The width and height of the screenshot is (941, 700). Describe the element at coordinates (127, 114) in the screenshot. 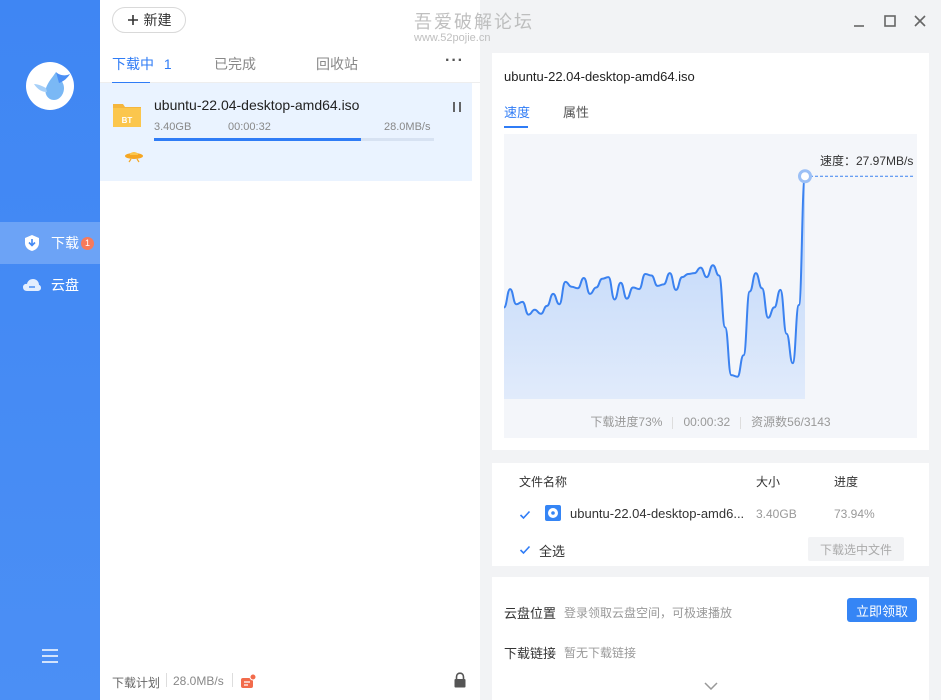

I see `bt-folder-icon: BT` at that location.